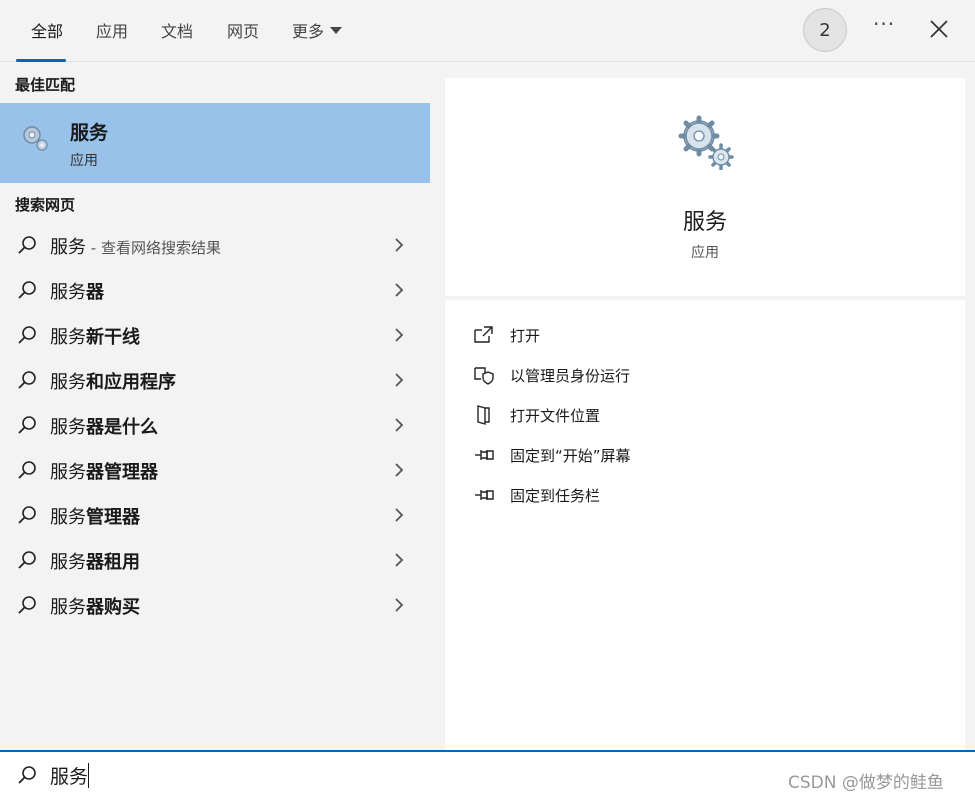 The image size is (975, 798). Describe the element at coordinates (45, 205) in the screenshot. I see `web-search-heading: 搜索网页` at that location.